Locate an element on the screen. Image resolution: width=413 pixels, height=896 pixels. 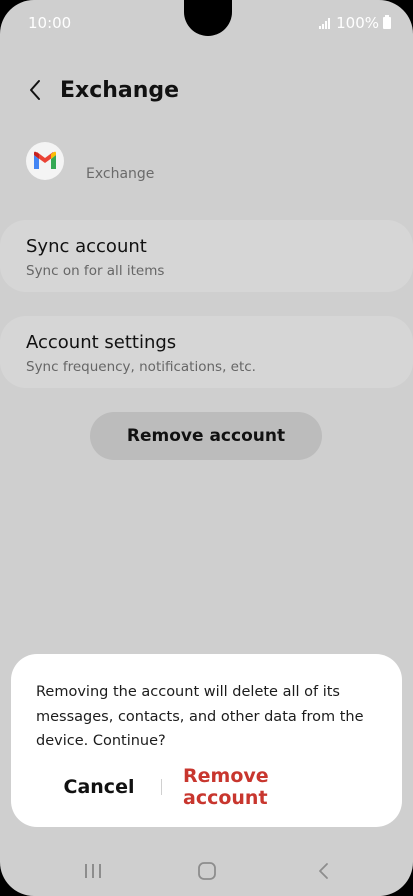
account-row: Exchange is located at coordinates (201, 163).